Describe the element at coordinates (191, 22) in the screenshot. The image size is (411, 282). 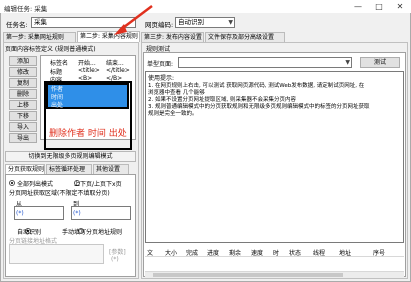
I see `encoding-select-value: 自动识别` at that location.